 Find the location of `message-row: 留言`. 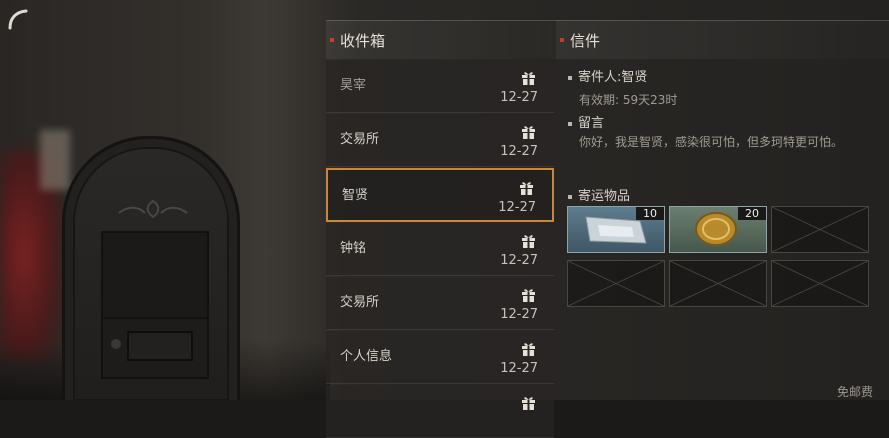

message-row: 留言 is located at coordinates (586, 121).